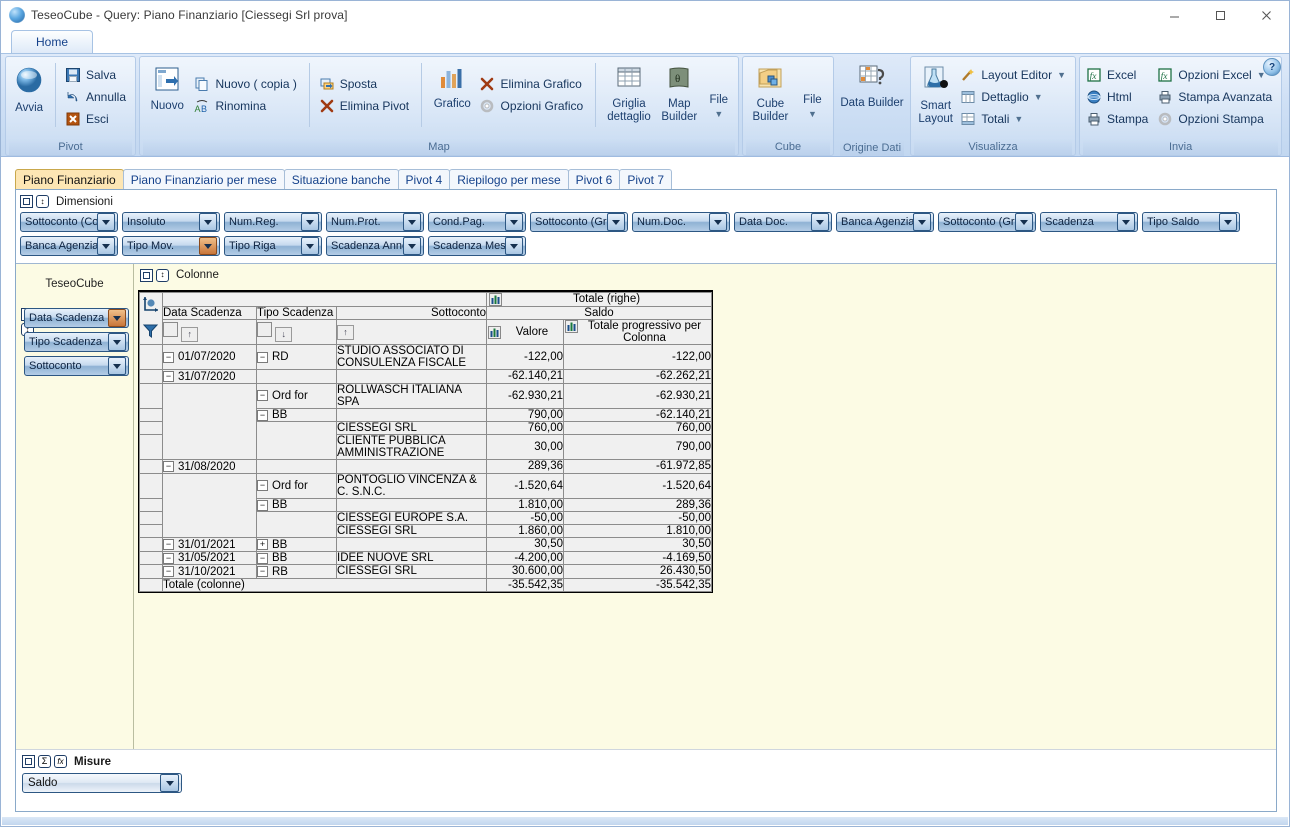 The height and width of the screenshot is (827, 1290). Describe the element at coordinates (1014, 75) in the screenshot. I see `layout-editor-button: Layout Editor ▼` at that location.